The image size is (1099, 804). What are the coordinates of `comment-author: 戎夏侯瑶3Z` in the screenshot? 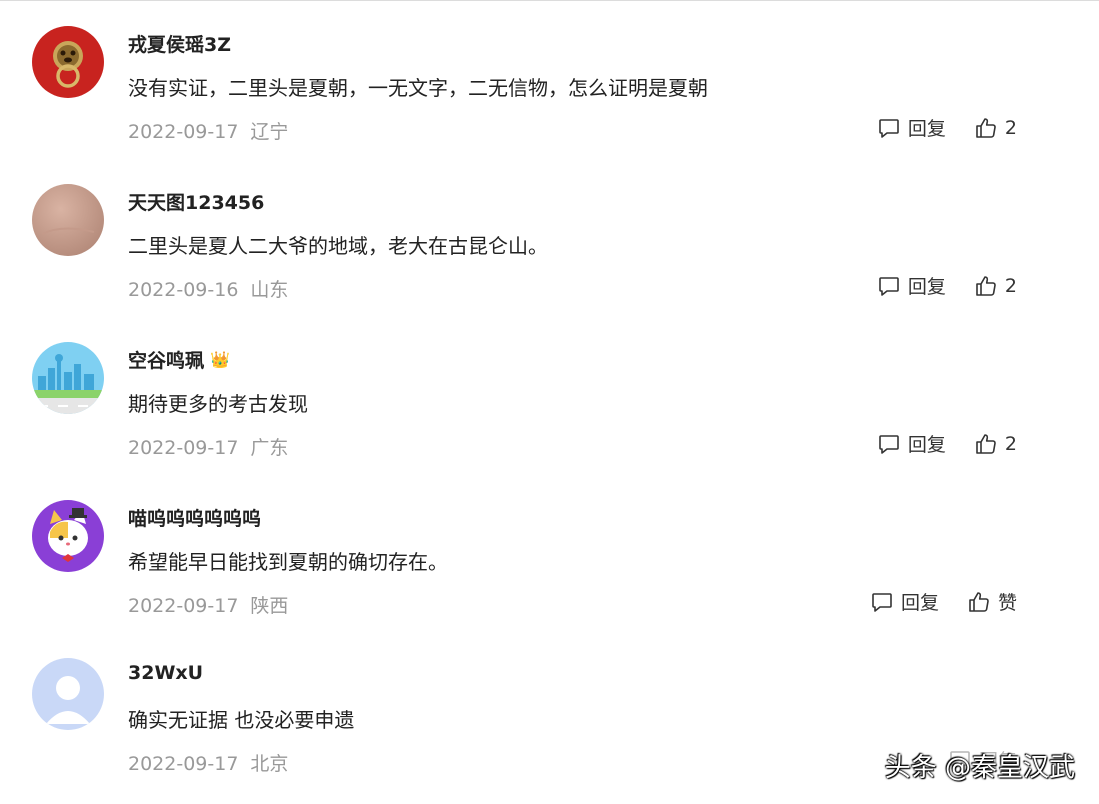 It's located at (179, 43).